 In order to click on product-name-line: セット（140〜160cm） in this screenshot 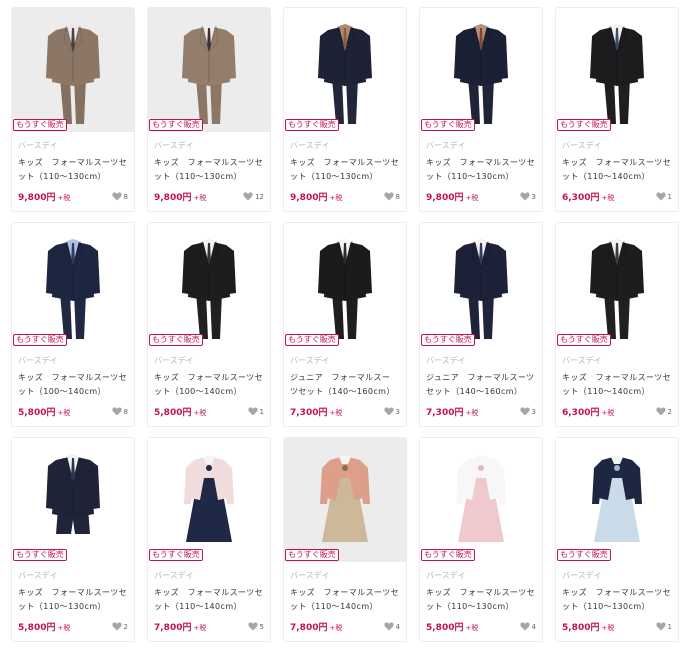, I will do `click(474, 391)`.